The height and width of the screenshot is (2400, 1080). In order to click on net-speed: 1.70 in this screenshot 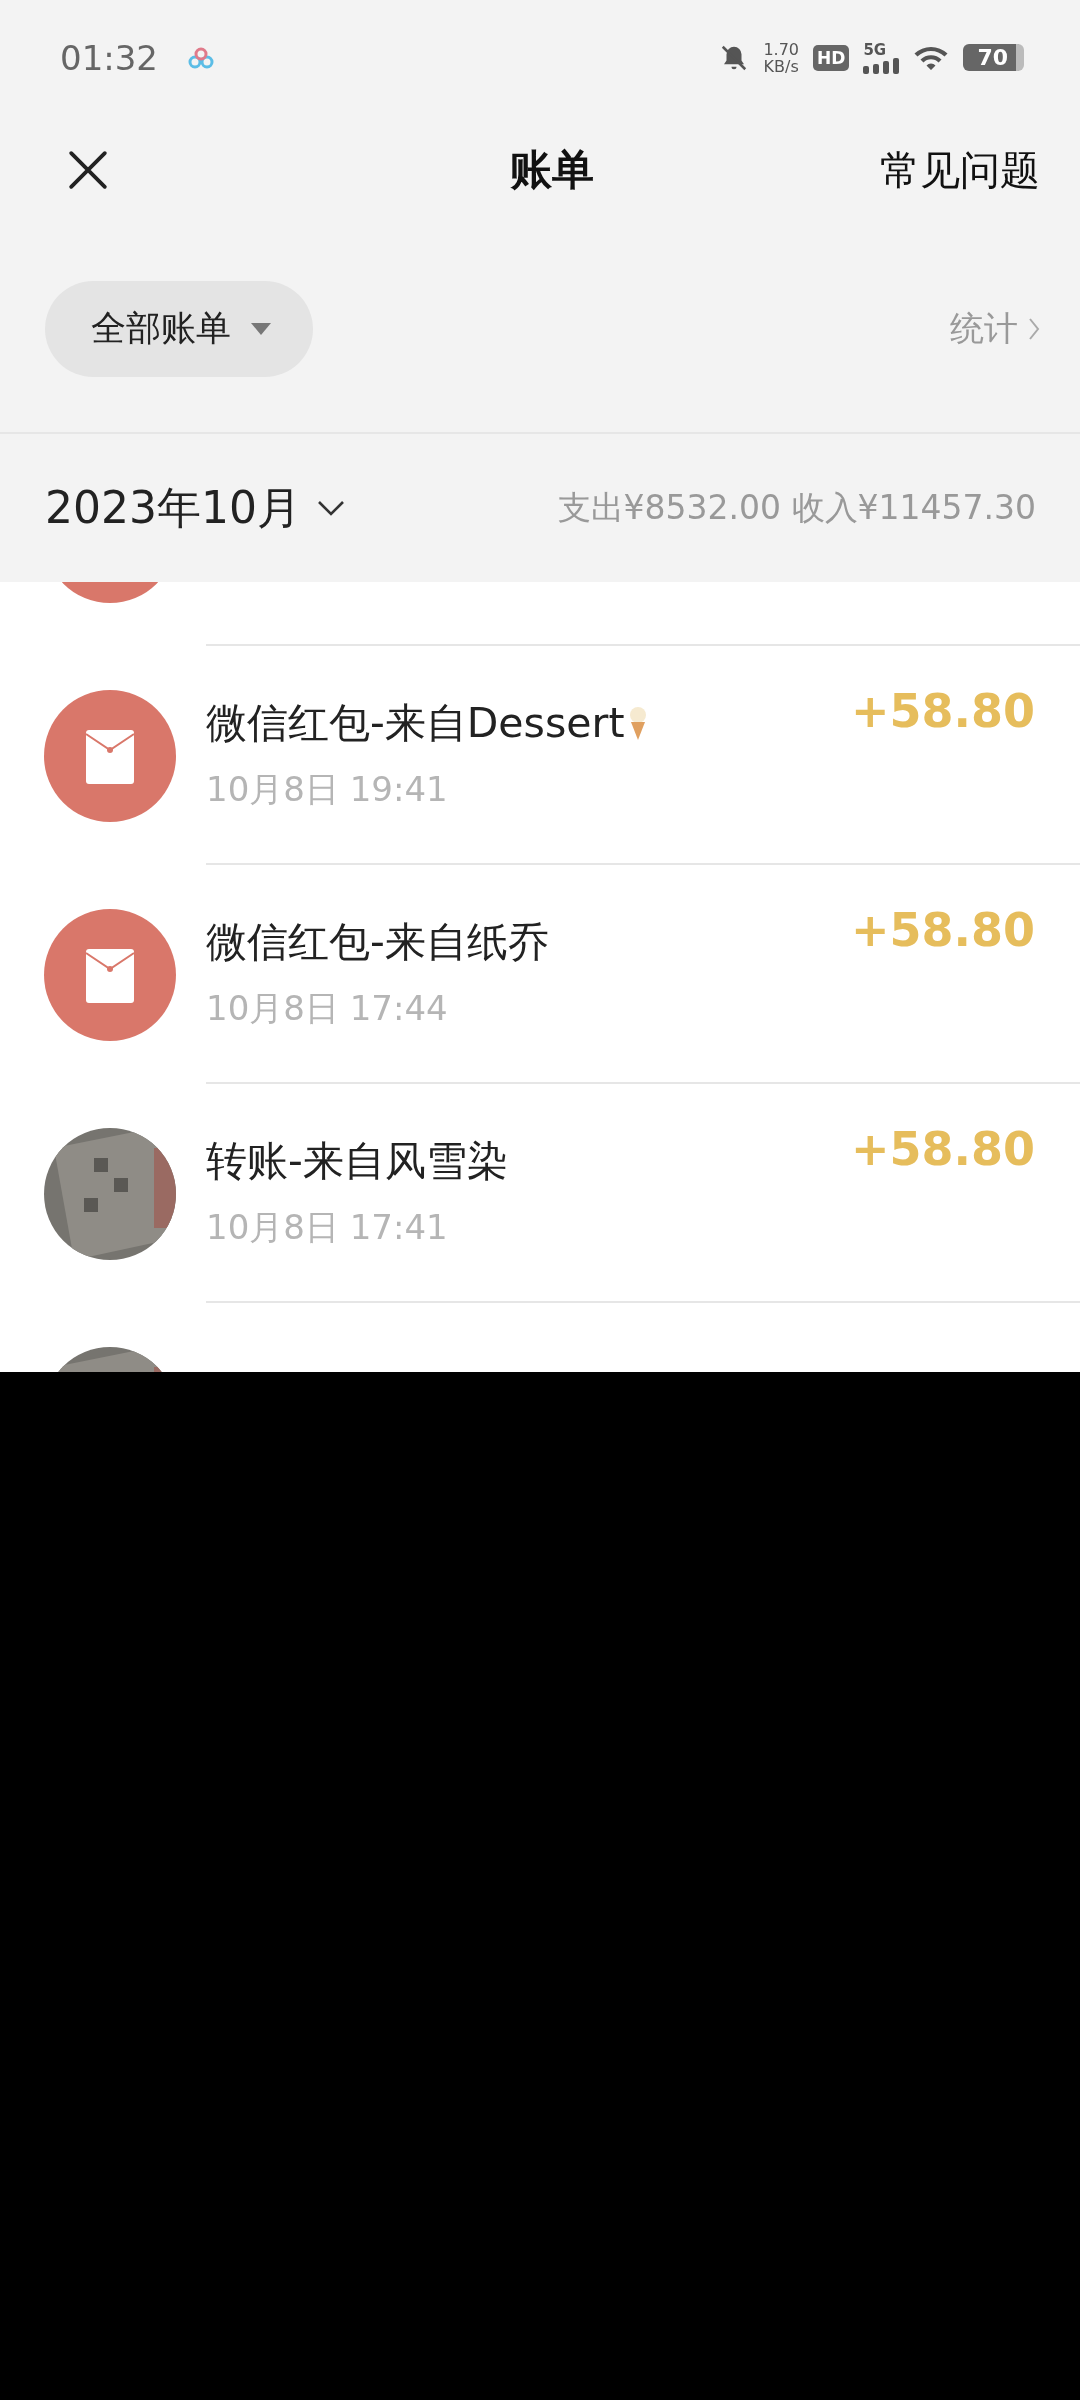, I will do `click(781, 49)`.